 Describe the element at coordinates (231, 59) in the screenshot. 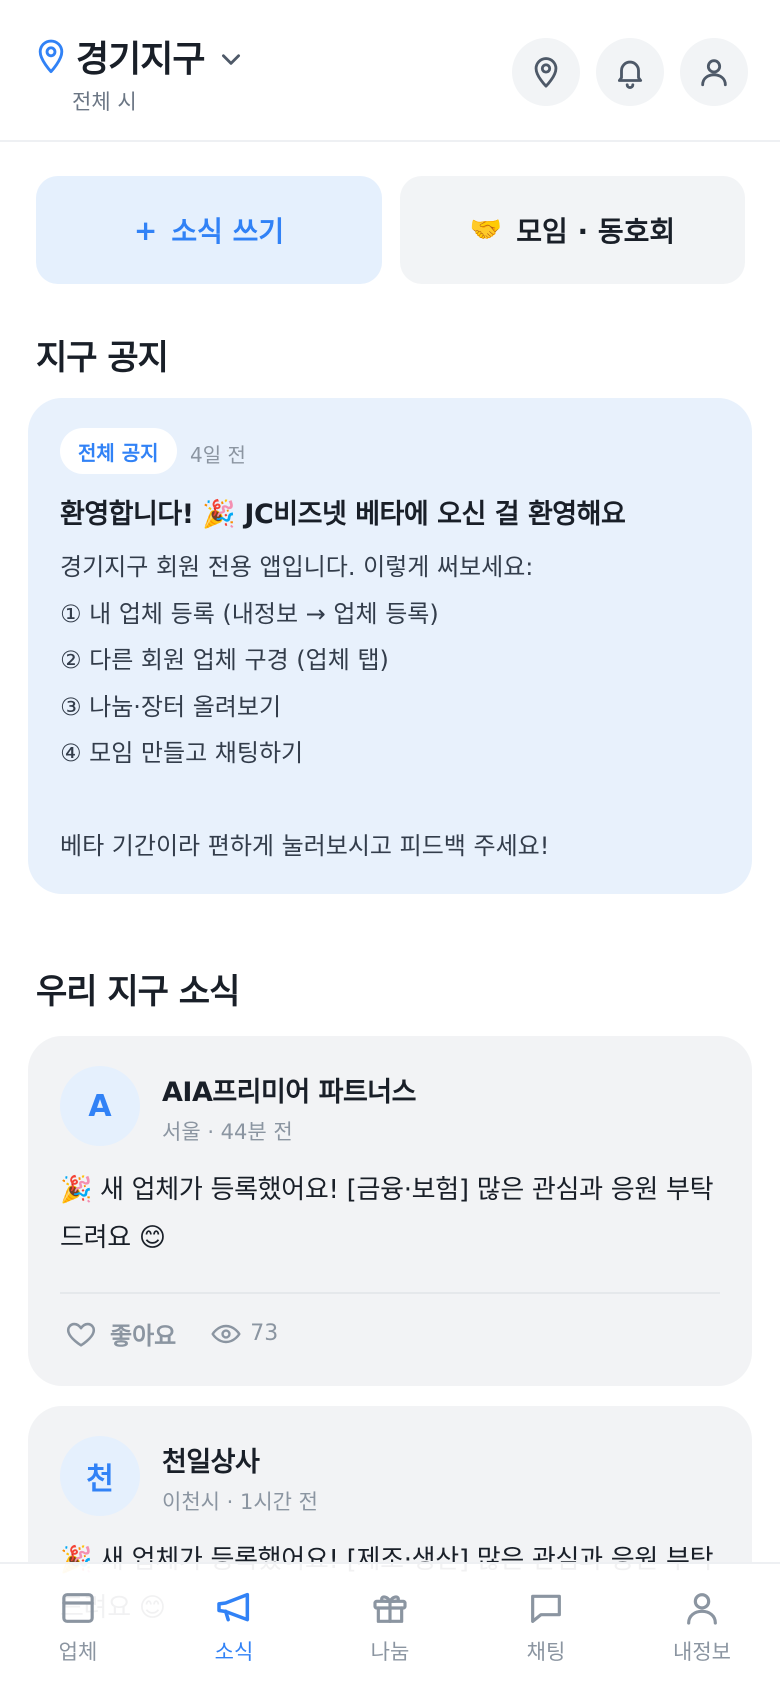

I see `chevron-down-icon` at that location.